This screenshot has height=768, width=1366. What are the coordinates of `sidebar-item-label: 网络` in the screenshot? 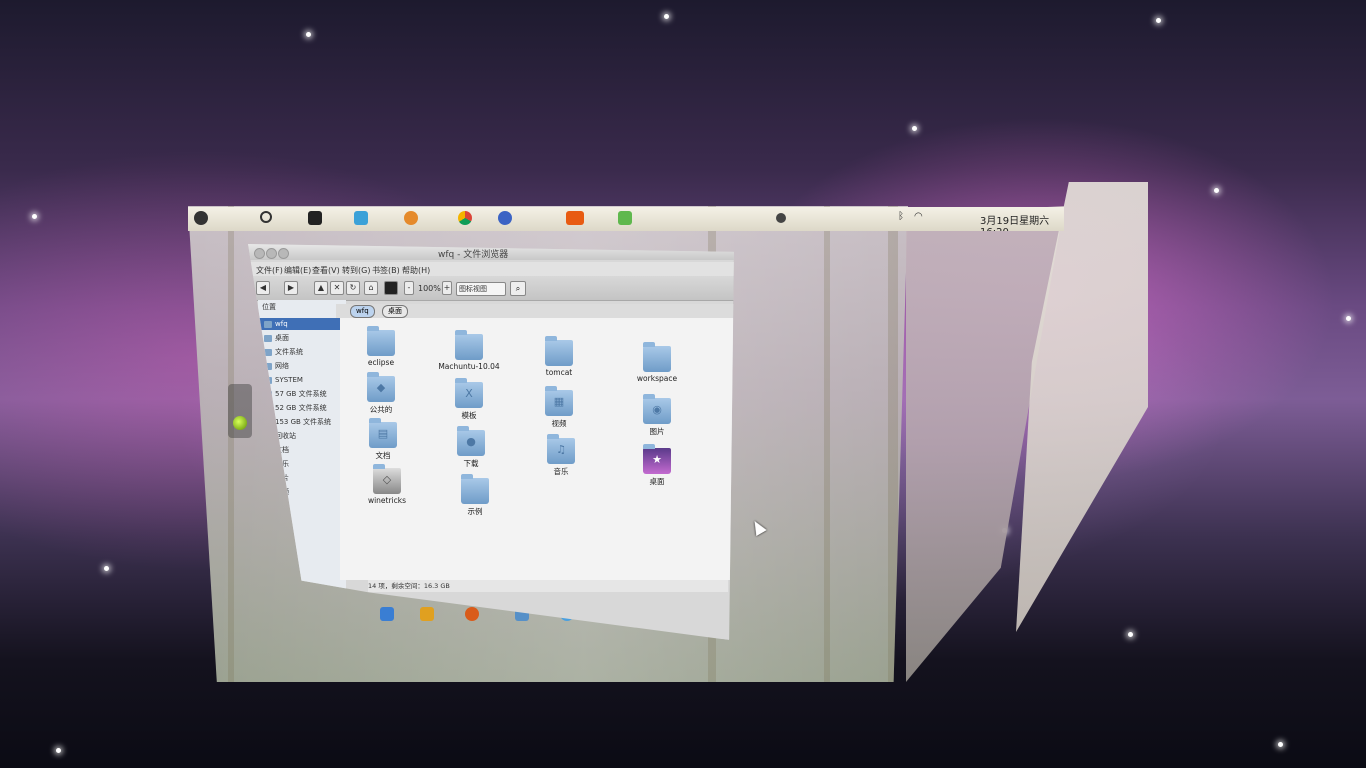 It's located at (282, 366).